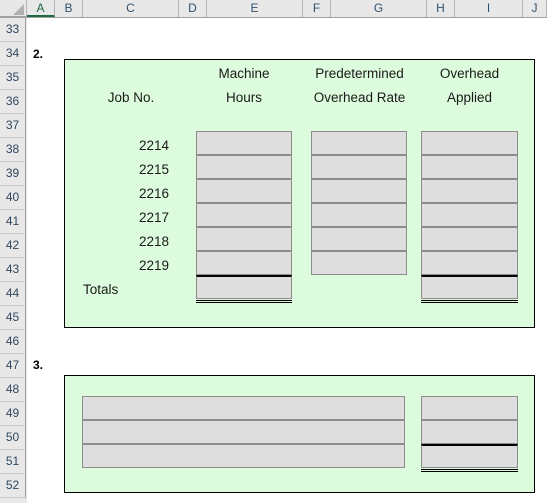  What do you see at coordinates (359, 73) in the screenshot?
I see `header-predetermined-rate-line1: Predetermined` at bounding box center [359, 73].